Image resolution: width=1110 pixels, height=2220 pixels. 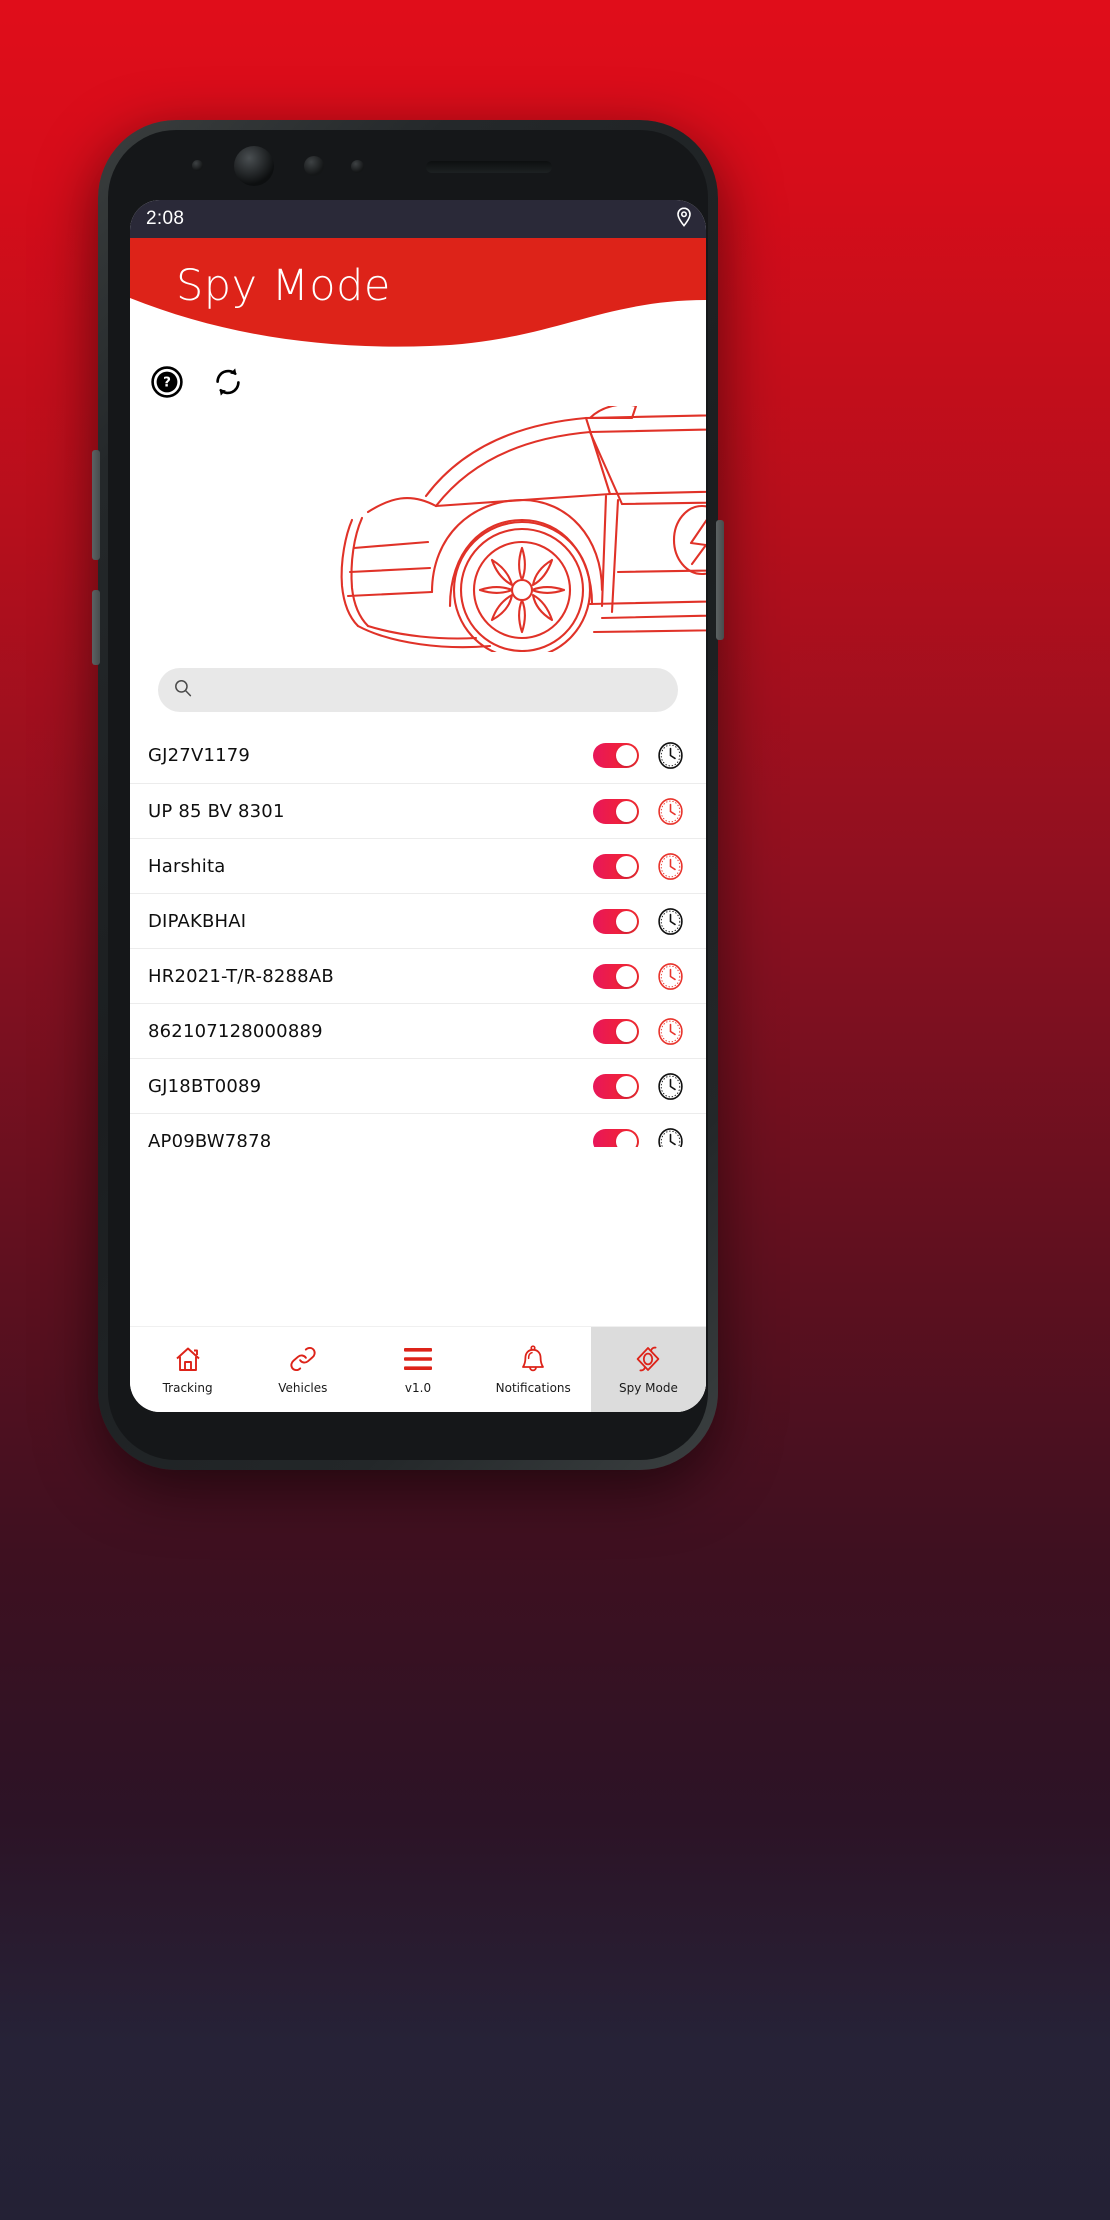 I want to click on vehicle-name: GJ18BT0089, so click(x=205, y=1086).